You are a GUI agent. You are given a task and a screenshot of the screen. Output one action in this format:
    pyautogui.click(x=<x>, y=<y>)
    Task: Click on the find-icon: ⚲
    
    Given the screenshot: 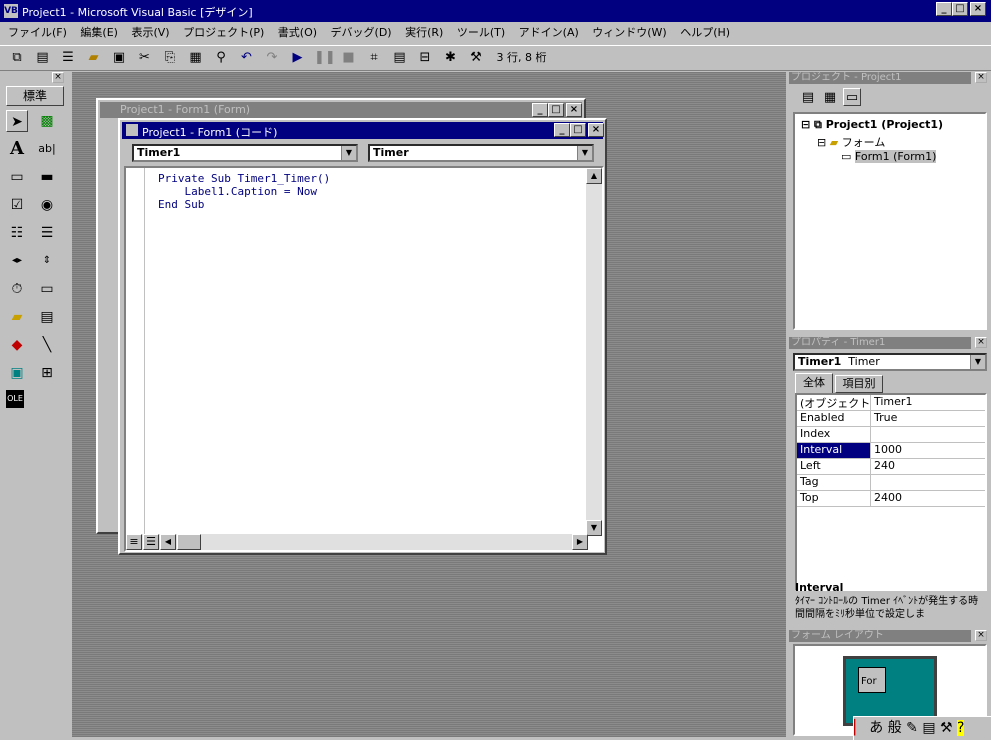 What is the action you would take?
    pyautogui.click(x=221, y=58)
    